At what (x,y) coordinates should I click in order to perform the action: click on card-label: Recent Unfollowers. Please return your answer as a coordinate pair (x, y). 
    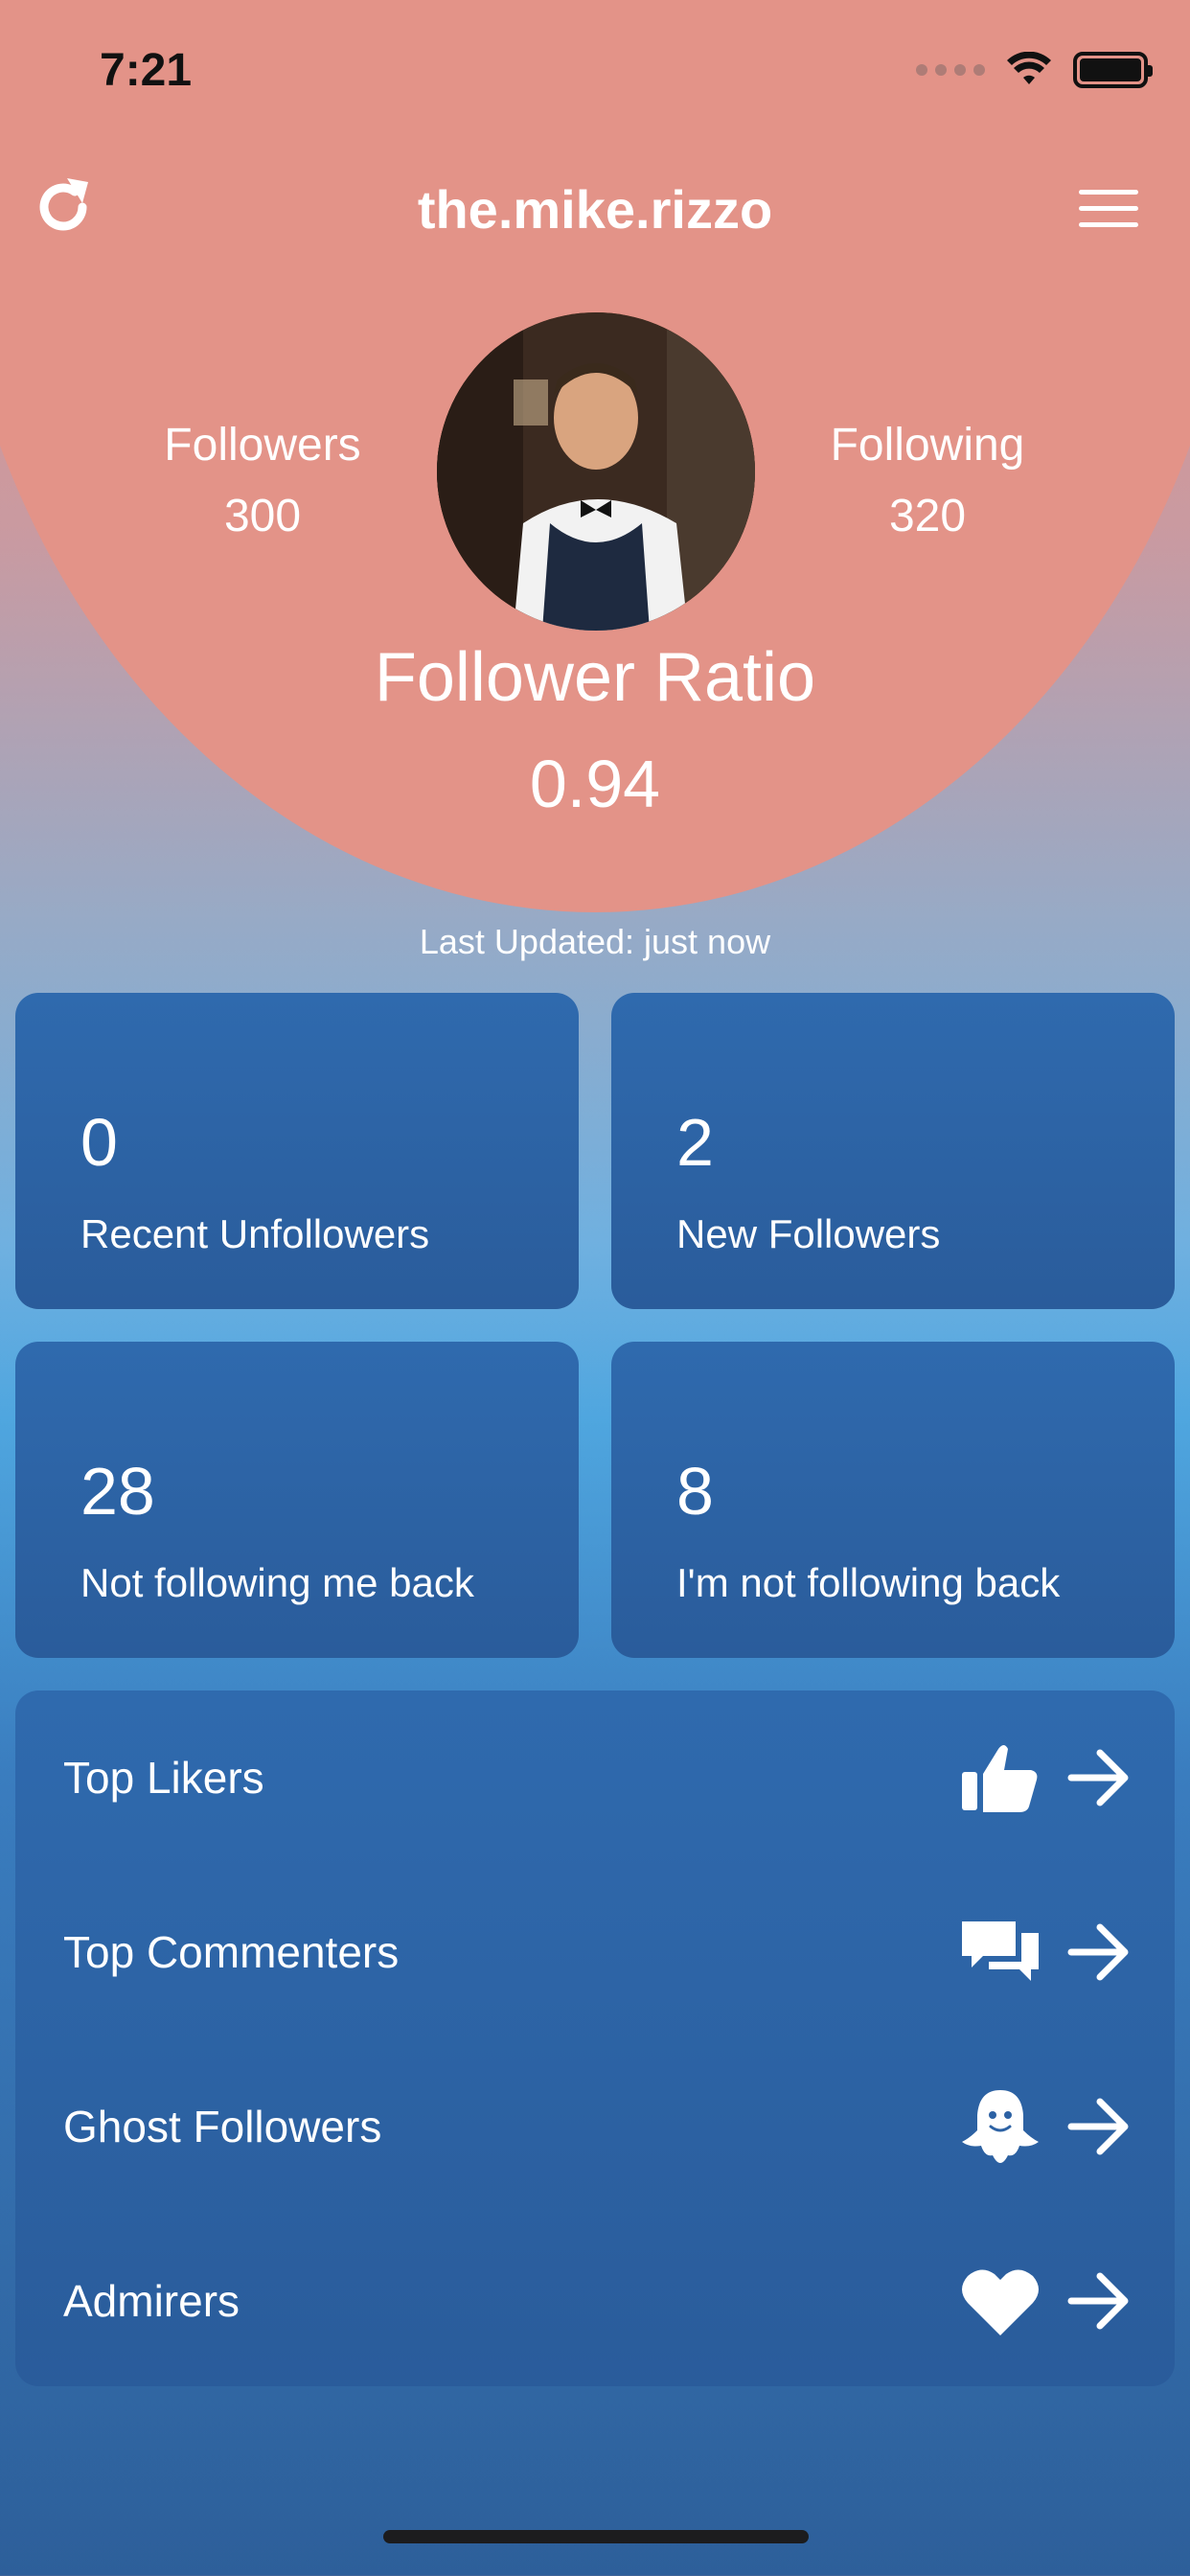
    Looking at the image, I should click on (255, 1233).